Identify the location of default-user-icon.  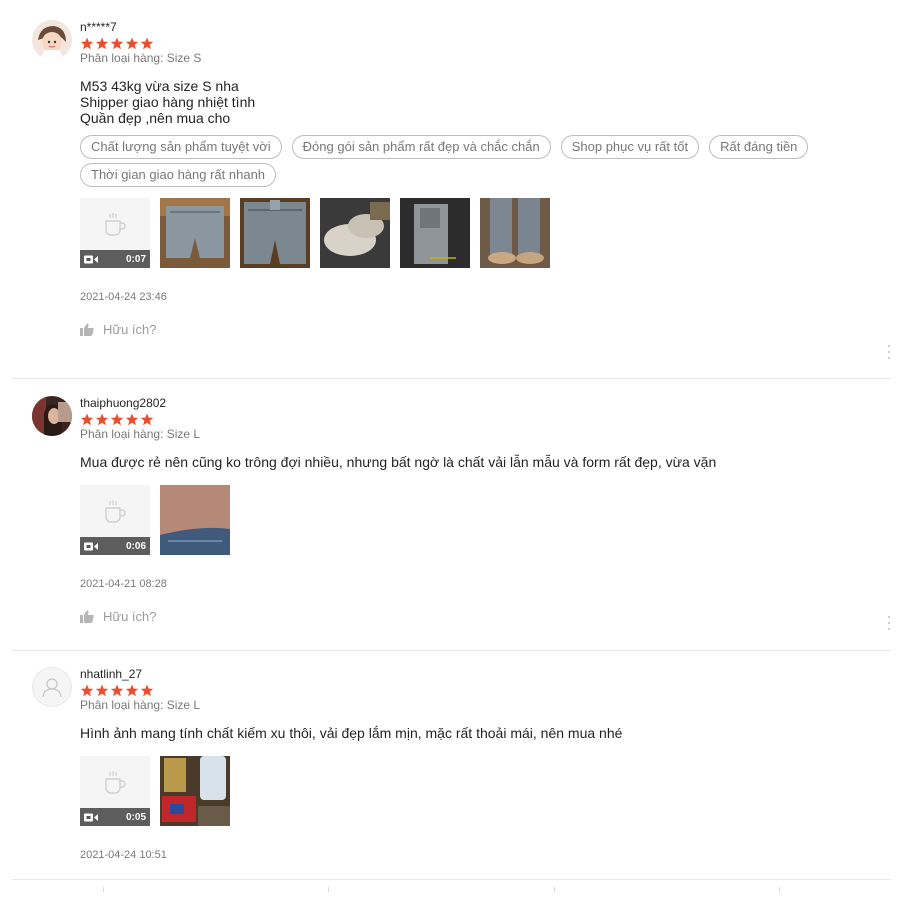
(52, 688).